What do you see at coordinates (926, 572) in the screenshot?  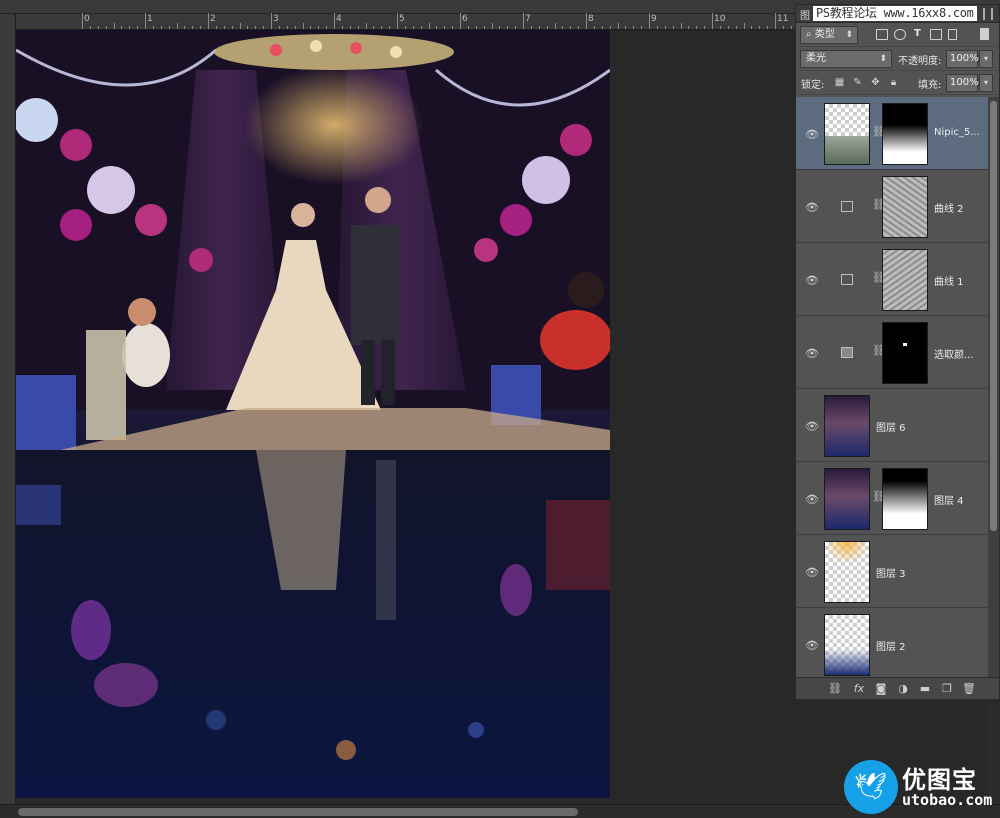 I see `layer-name: 图层 3` at bounding box center [926, 572].